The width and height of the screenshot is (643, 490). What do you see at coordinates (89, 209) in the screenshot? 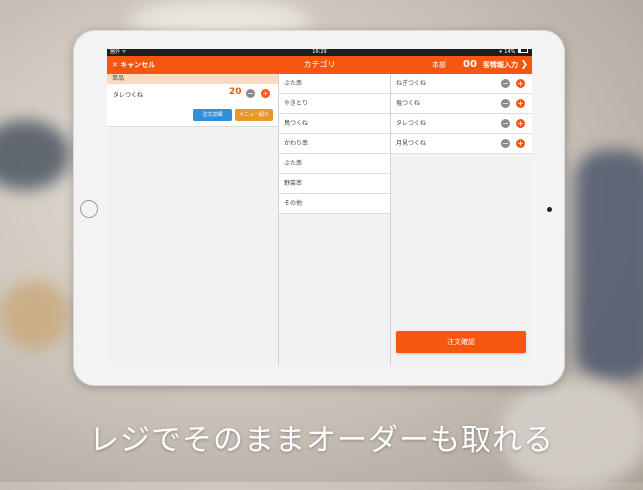
I see `home-button` at bounding box center [89, 209].